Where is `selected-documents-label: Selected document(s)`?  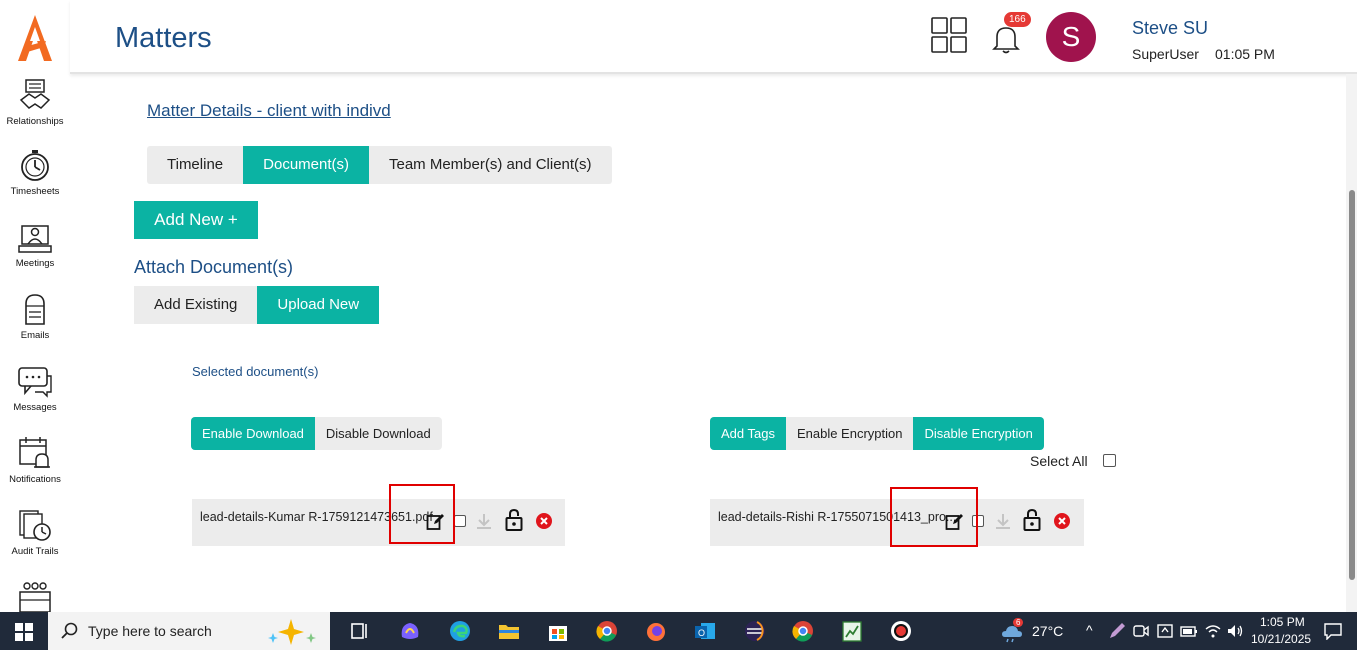
selected-documents-label: Selected document(s) is located at coordinates (255, 371).